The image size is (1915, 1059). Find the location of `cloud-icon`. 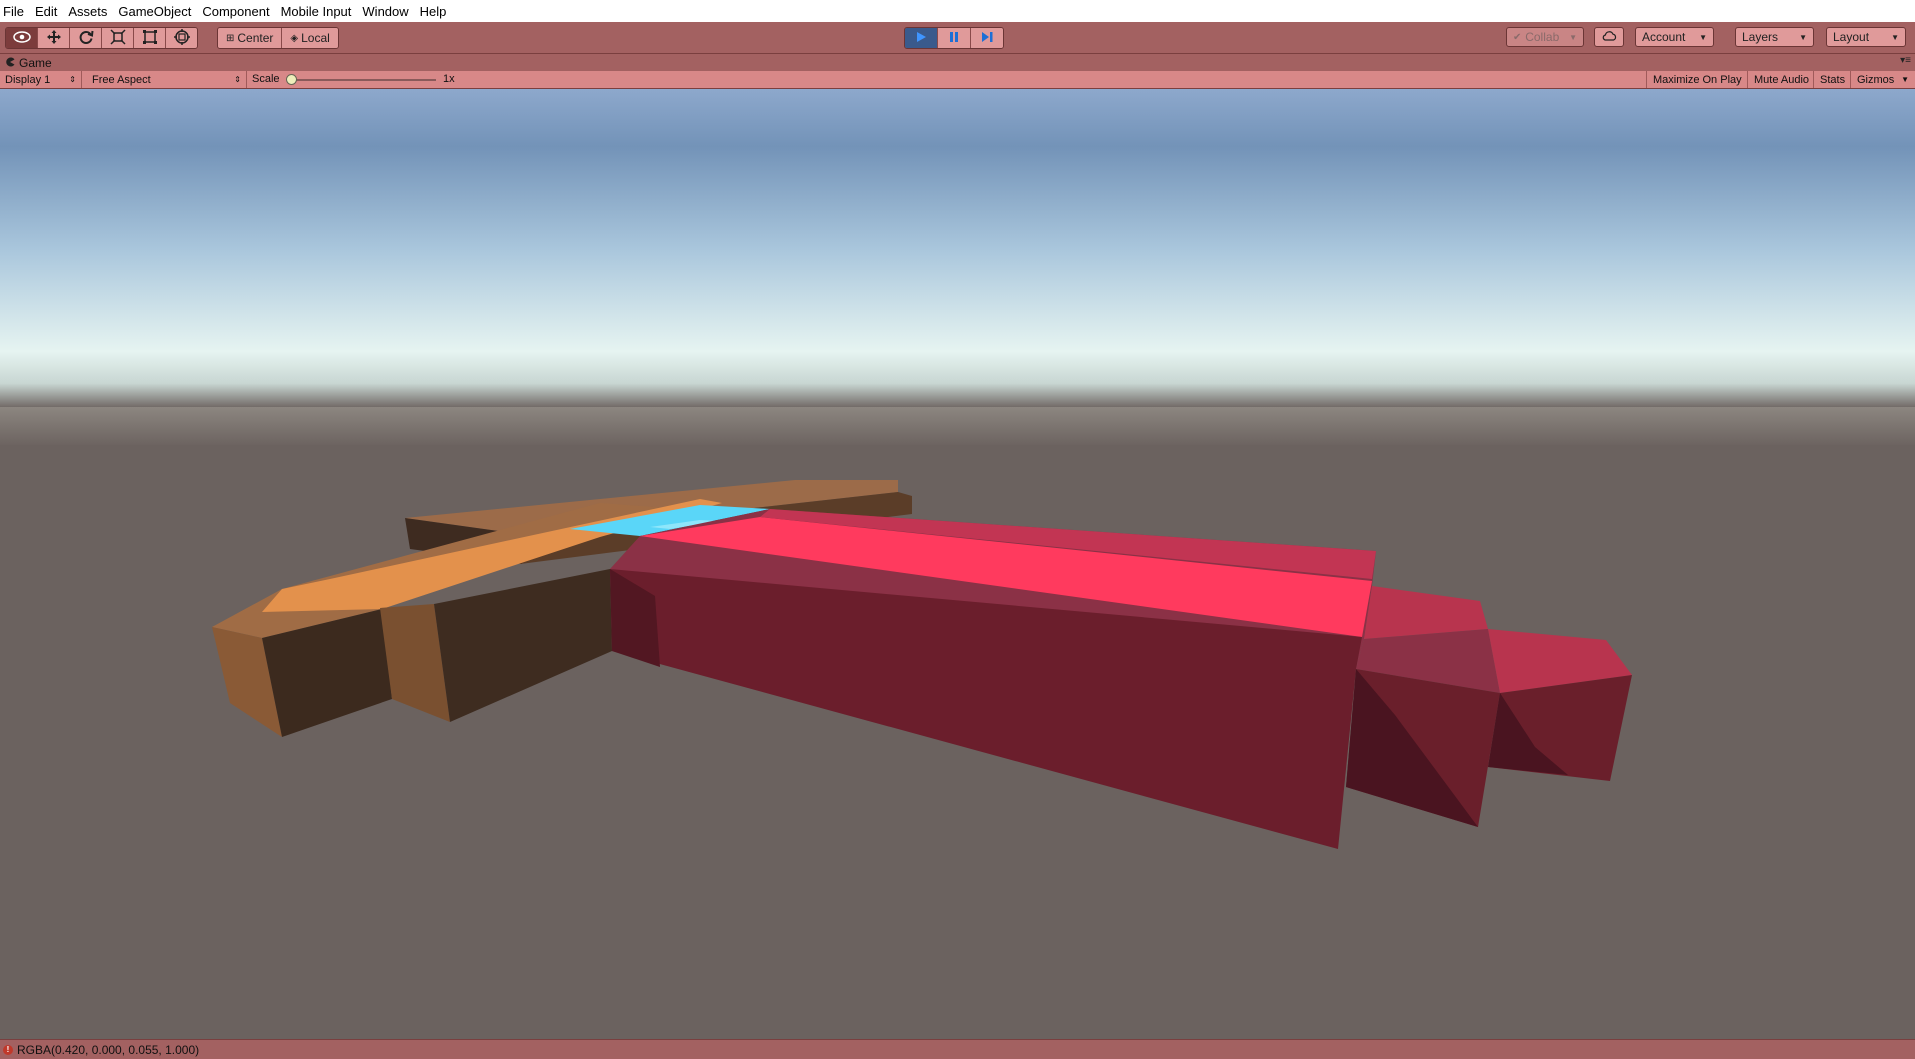

cloud-icon is located at coordinates (1609, 37).